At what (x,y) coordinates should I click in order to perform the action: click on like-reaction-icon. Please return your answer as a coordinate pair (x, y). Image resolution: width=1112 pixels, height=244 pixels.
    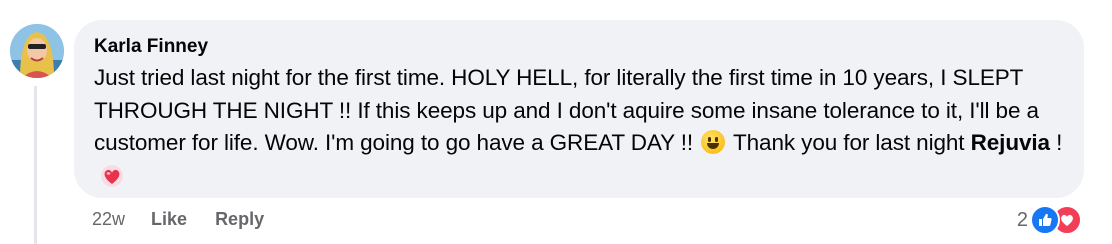
    Looking at the image, I should click on (1045, 220).